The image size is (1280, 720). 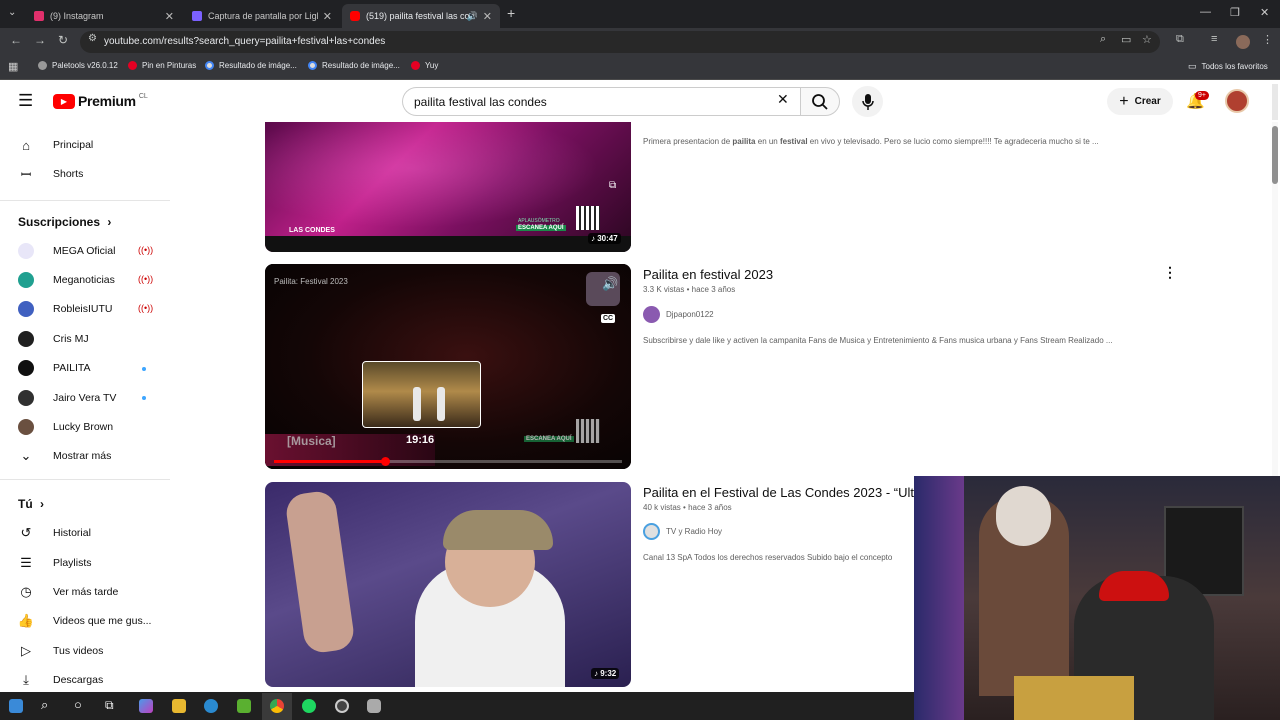 What do you see at coordinates (26, 532) in the screenshot?
I see `history-icon: ↺` at bounding box center [26, 532].